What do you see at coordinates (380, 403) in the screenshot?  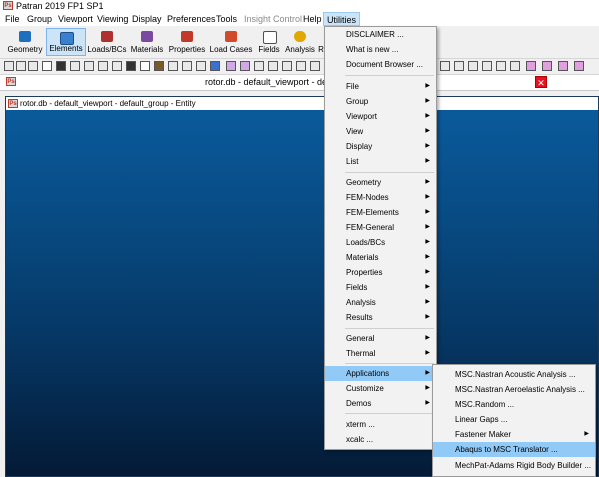 I see `menu-item-demos: Demos ▶` at bounding box center [380, 403].